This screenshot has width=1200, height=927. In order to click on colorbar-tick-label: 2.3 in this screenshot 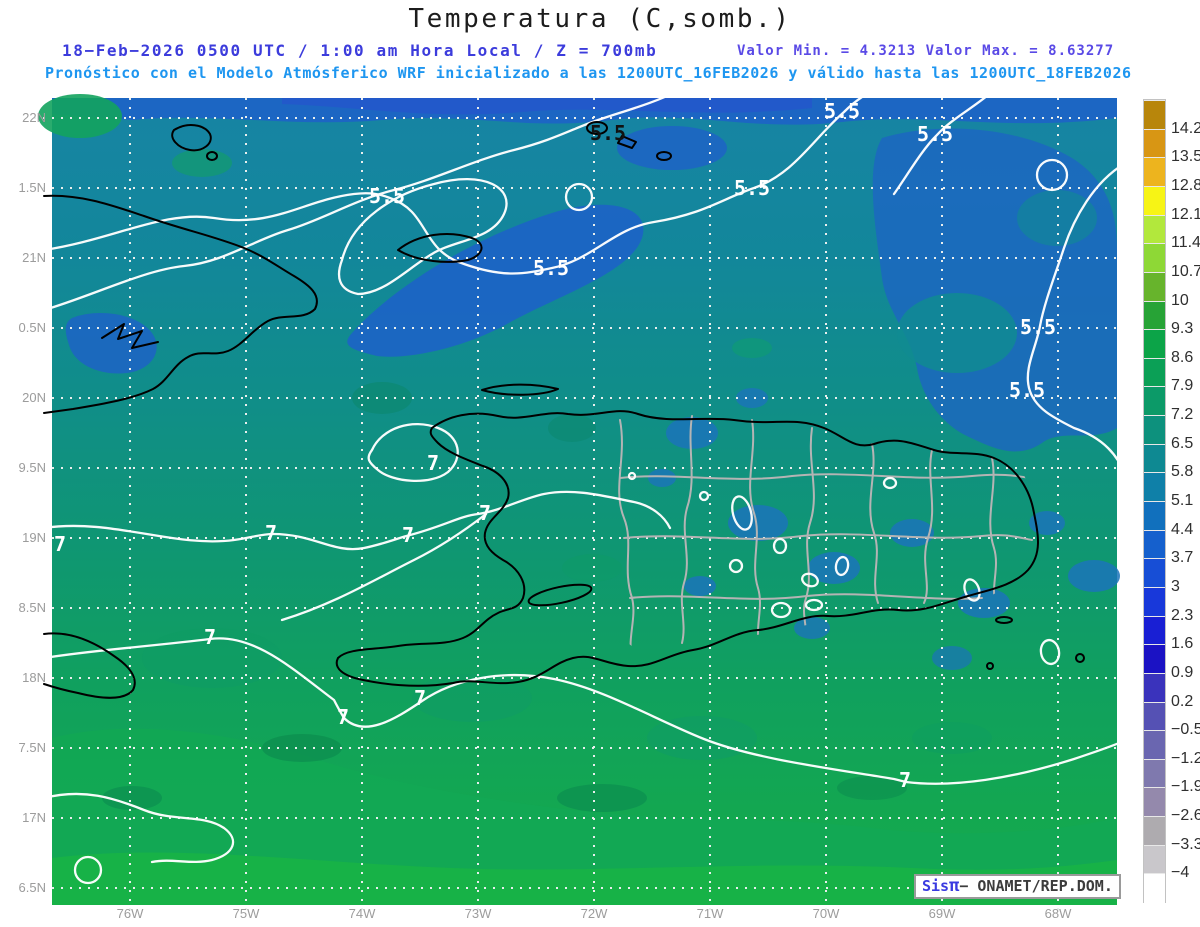, I will do `click(1182, 615)`.